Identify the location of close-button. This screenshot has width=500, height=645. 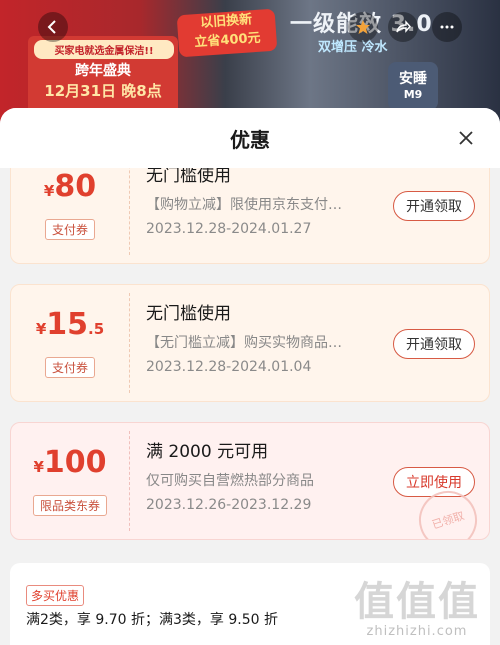
(466, 138).